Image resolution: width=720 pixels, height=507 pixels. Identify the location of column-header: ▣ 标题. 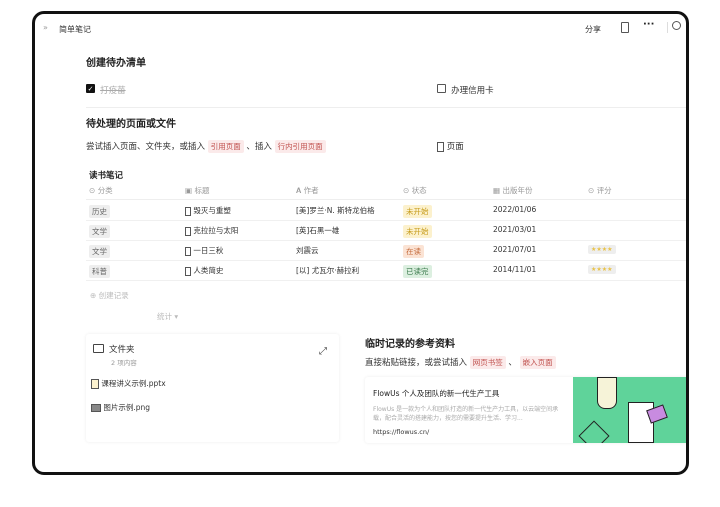
(197, 190).